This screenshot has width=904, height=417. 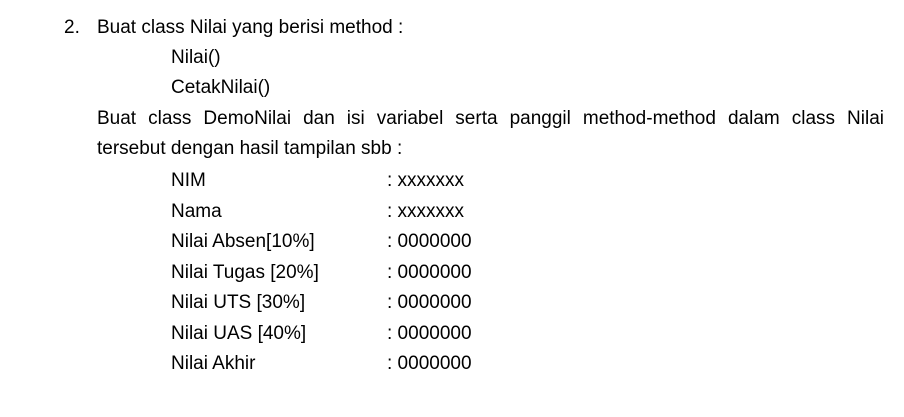 What do you see at coordinates (213, 363) in the screenshot?
I see `output-label: Nilai Akhir` at bounding box center [213, 363].